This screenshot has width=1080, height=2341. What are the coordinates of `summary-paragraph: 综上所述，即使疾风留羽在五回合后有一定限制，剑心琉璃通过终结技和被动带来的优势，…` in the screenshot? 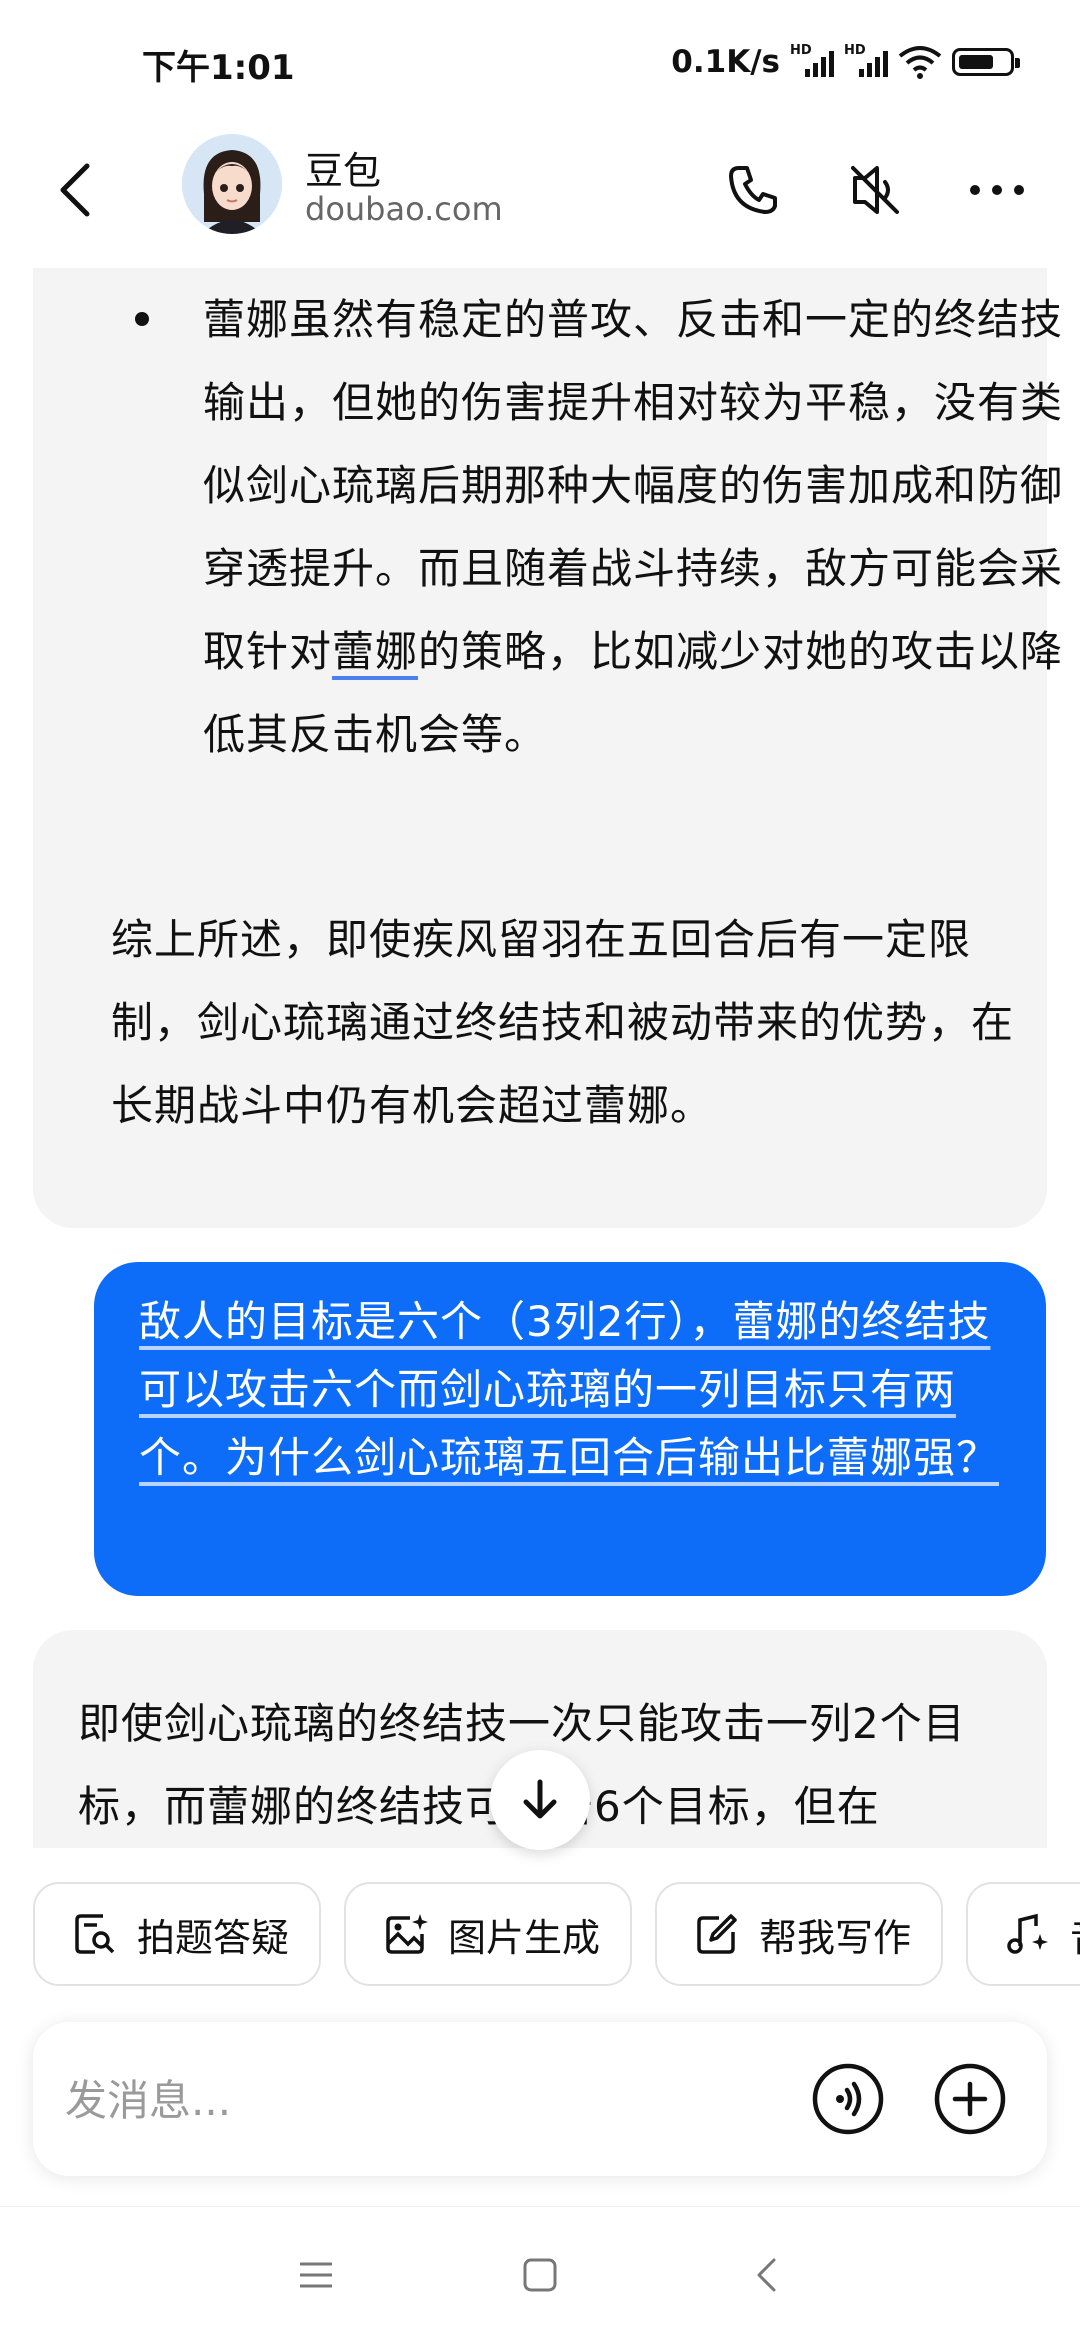 It's located at (563, 1022).